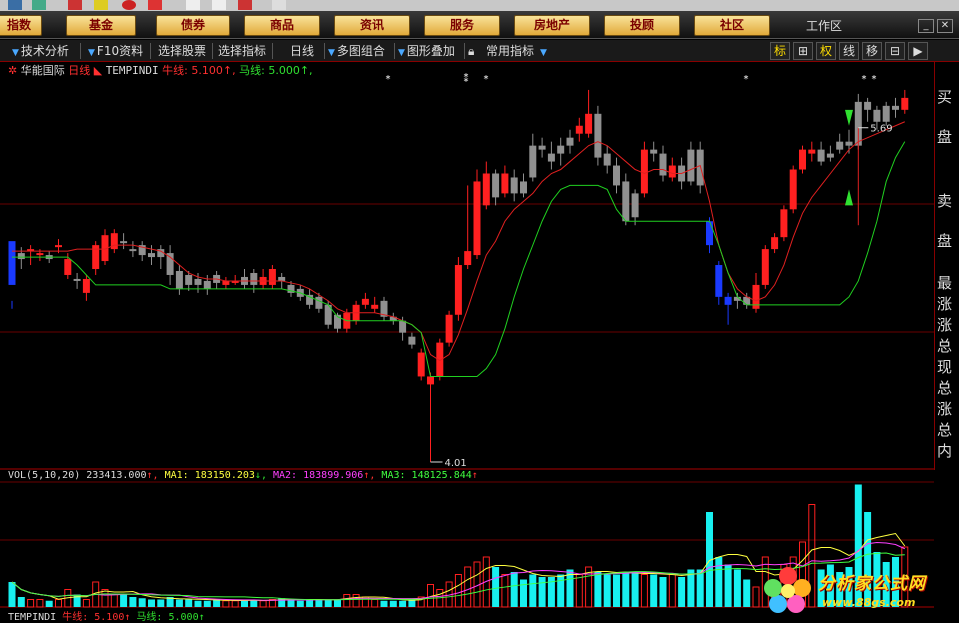 The image size is (959, 623). I want to click on menu-2: 债券, so click(193, 25).